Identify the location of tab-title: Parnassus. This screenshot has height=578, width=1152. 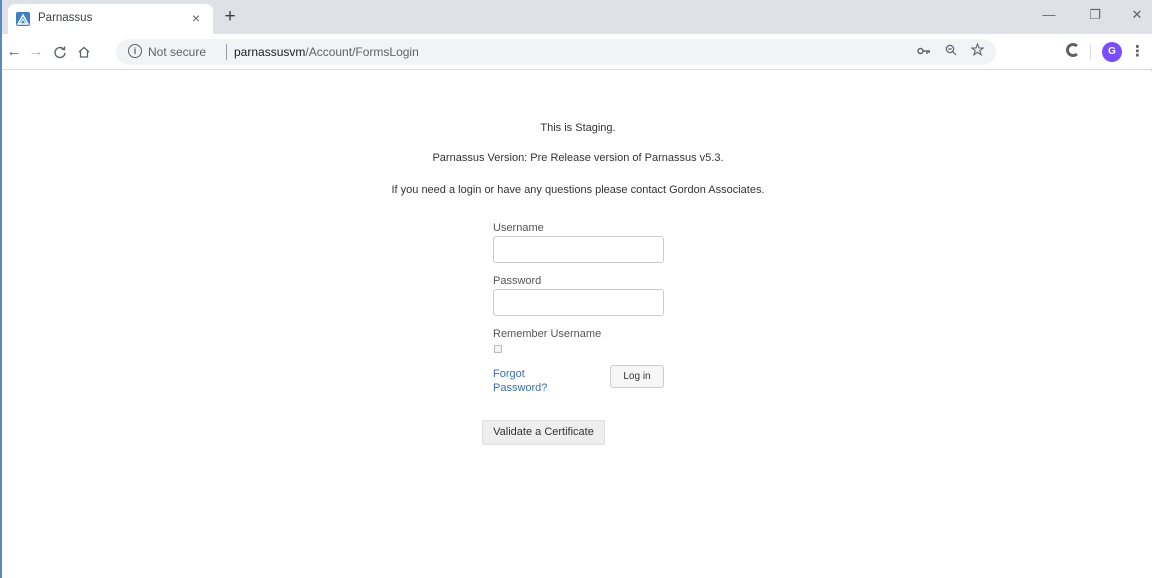
(65, 18).